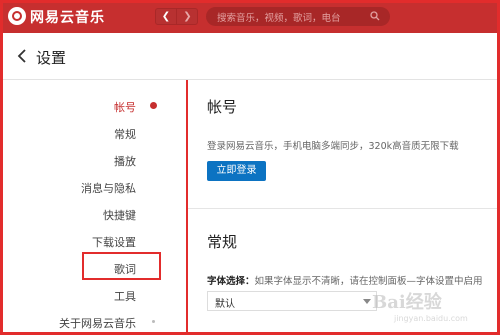 This screenshot has height=335, width=500. What do you see at coordinates (279, 18) in the screenshot?
I see `search-placeholder: 搜索音乐，视频，歌词，电台` at bounding box center [279, 18].